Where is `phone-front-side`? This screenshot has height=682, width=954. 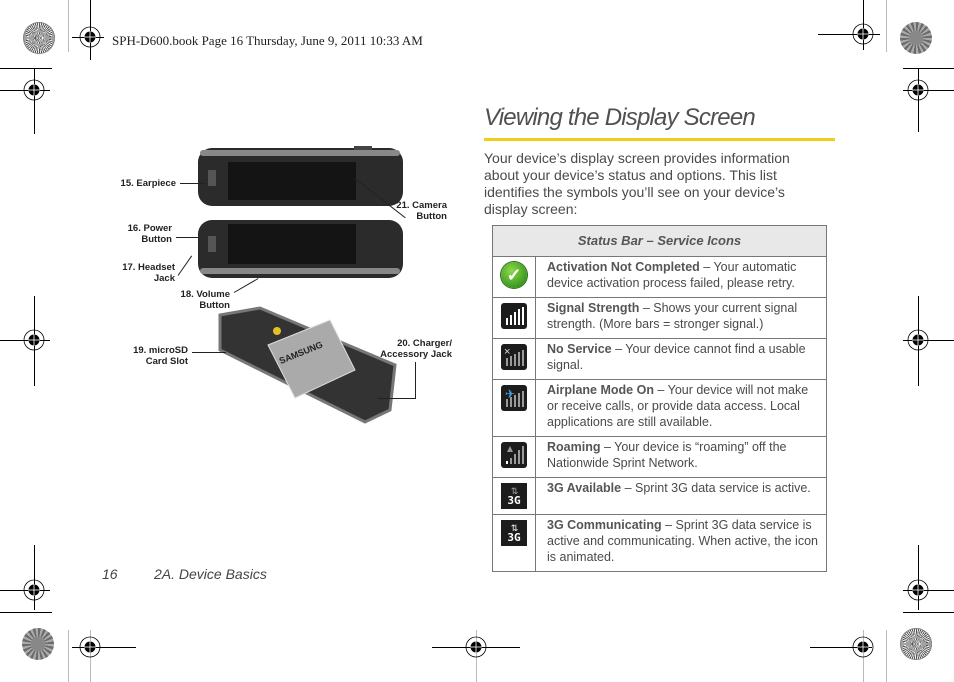
phone-front-side is located at coordinates (300, 249).